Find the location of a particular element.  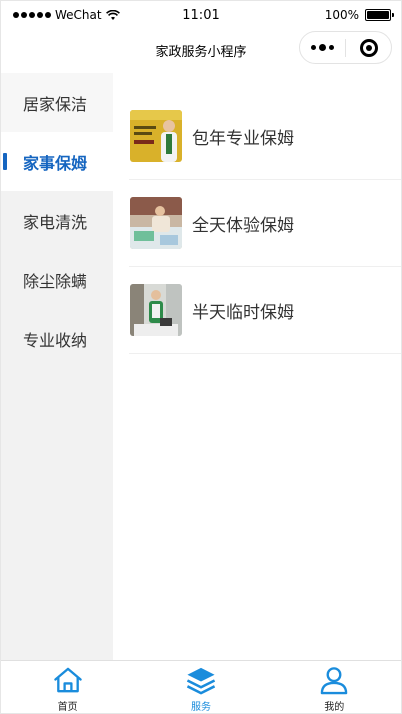

sidebar-item-appliance-cleaning: 家电清洗 is located at coordinates (57, 220).